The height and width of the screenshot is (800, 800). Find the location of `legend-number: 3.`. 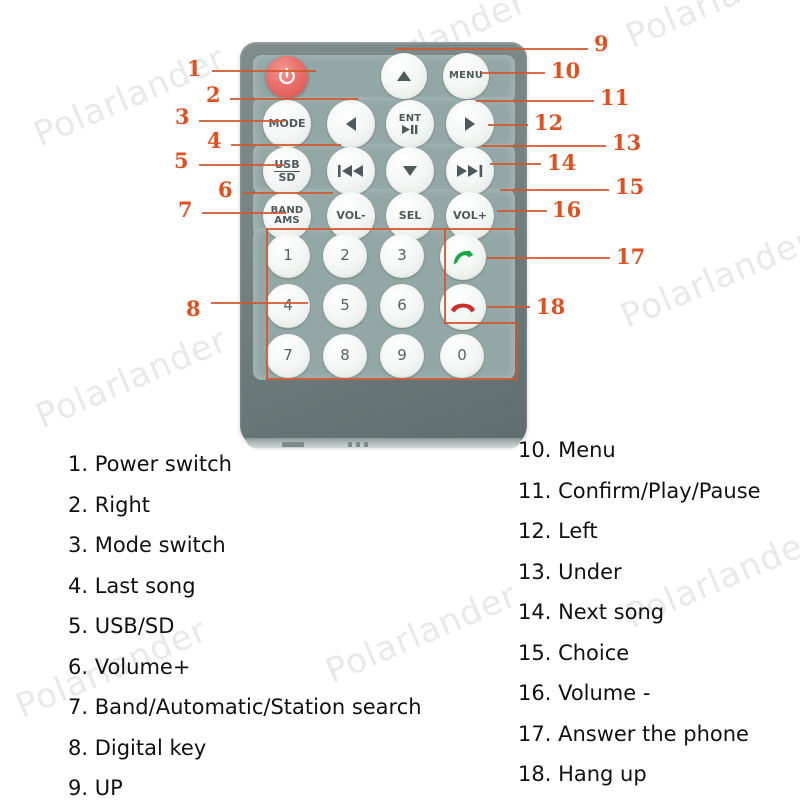

legend-number: 3. is located at coordinates (81, 545).